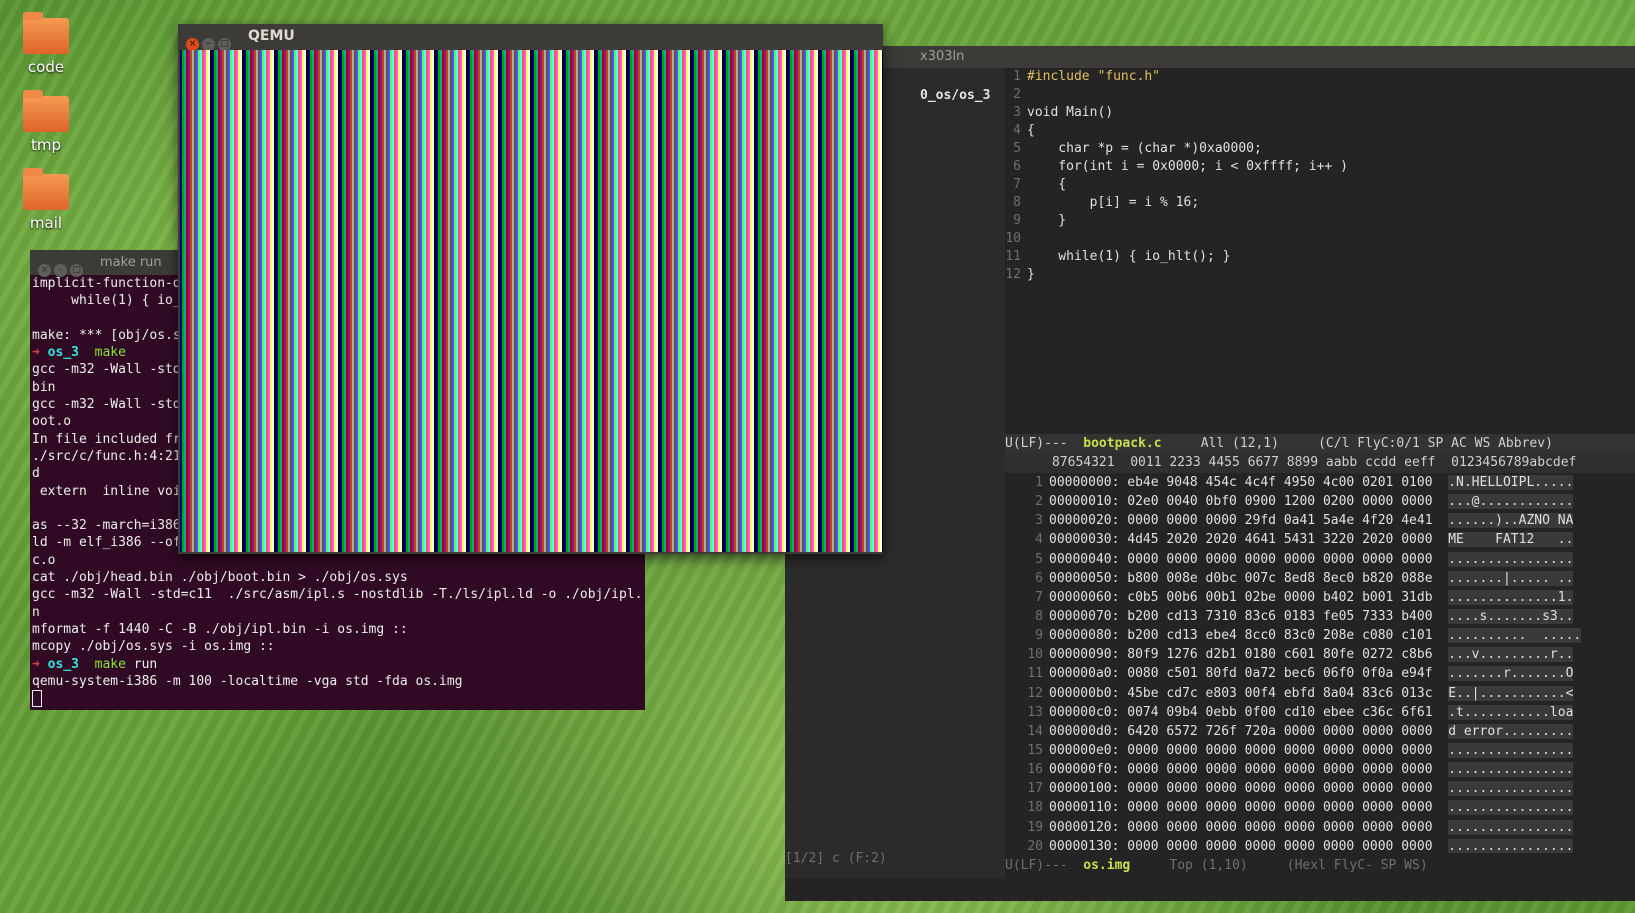 This screenshot has width=1635, height=913. What do you see at coordinates (1288, 597) in the screenshot?
I see `hex-bytes: c0b5 00b6 00b1 02be 0000 b402 b001 31db` at bounding box center [1288, 597].